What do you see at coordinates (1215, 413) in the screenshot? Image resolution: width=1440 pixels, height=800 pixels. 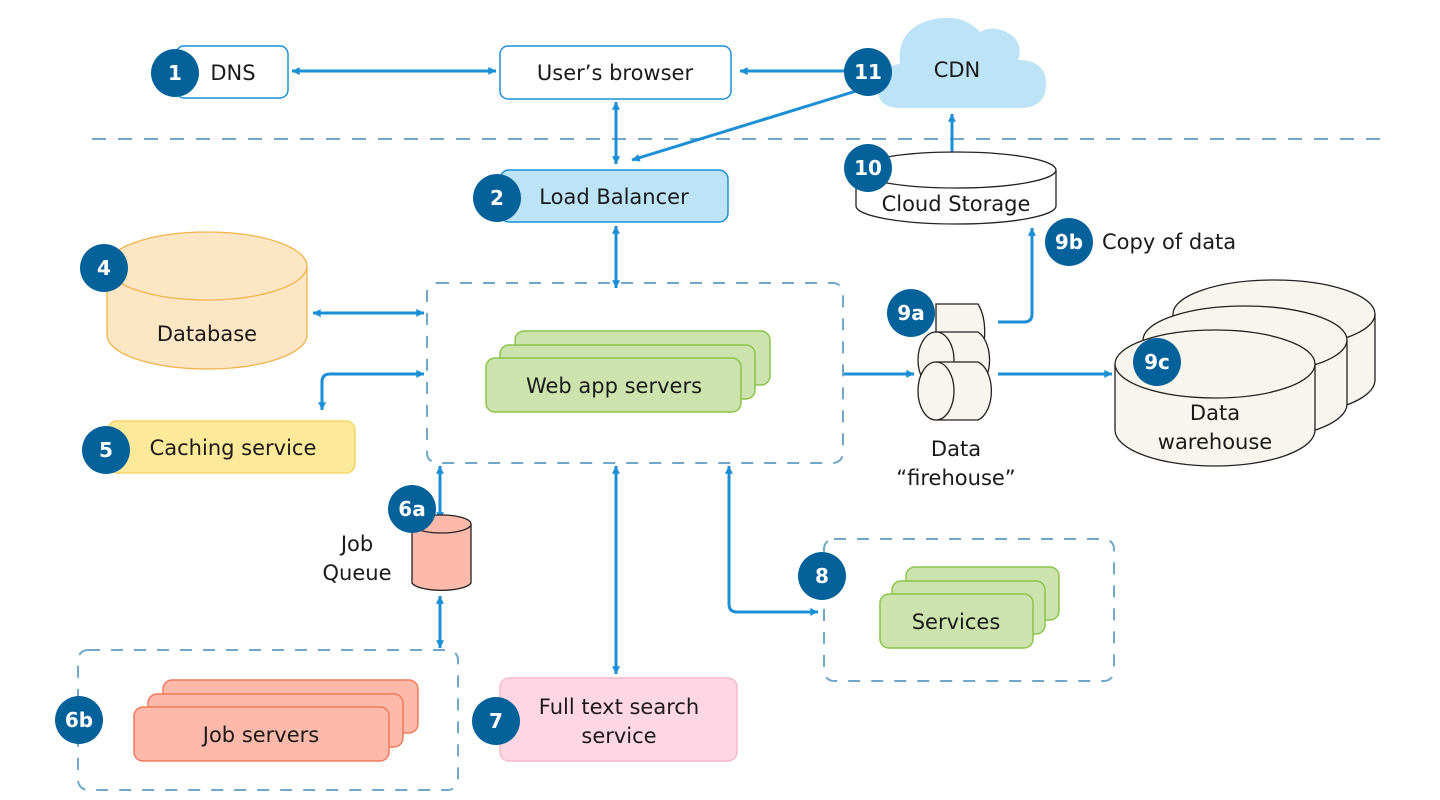 I see `warehouse-label-line1: Data` at bounding box center [1215, 413].